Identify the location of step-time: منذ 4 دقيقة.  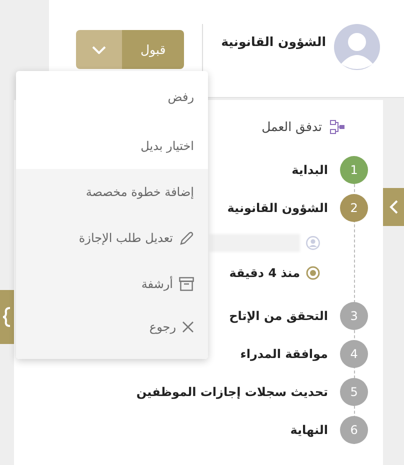
(264, 273).